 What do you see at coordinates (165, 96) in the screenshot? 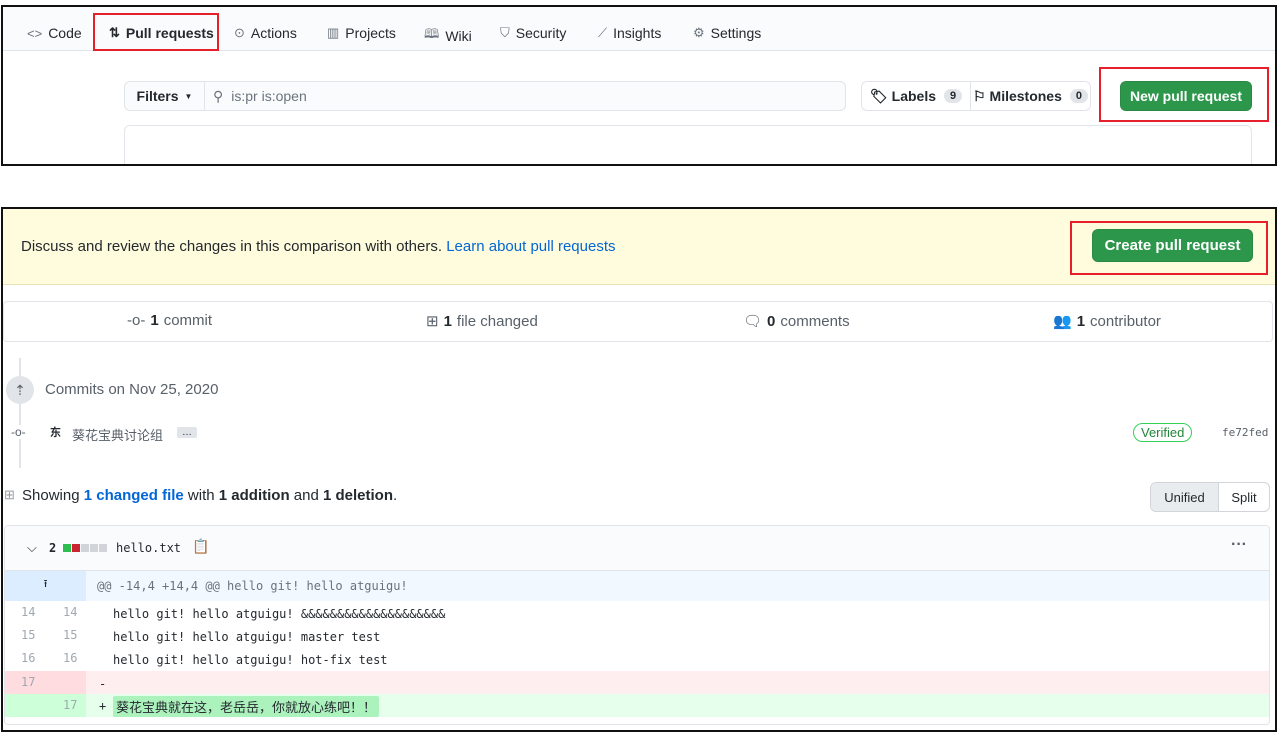
I see `filters-dropdown: Filters ▼` at bounding box center [165, 96].